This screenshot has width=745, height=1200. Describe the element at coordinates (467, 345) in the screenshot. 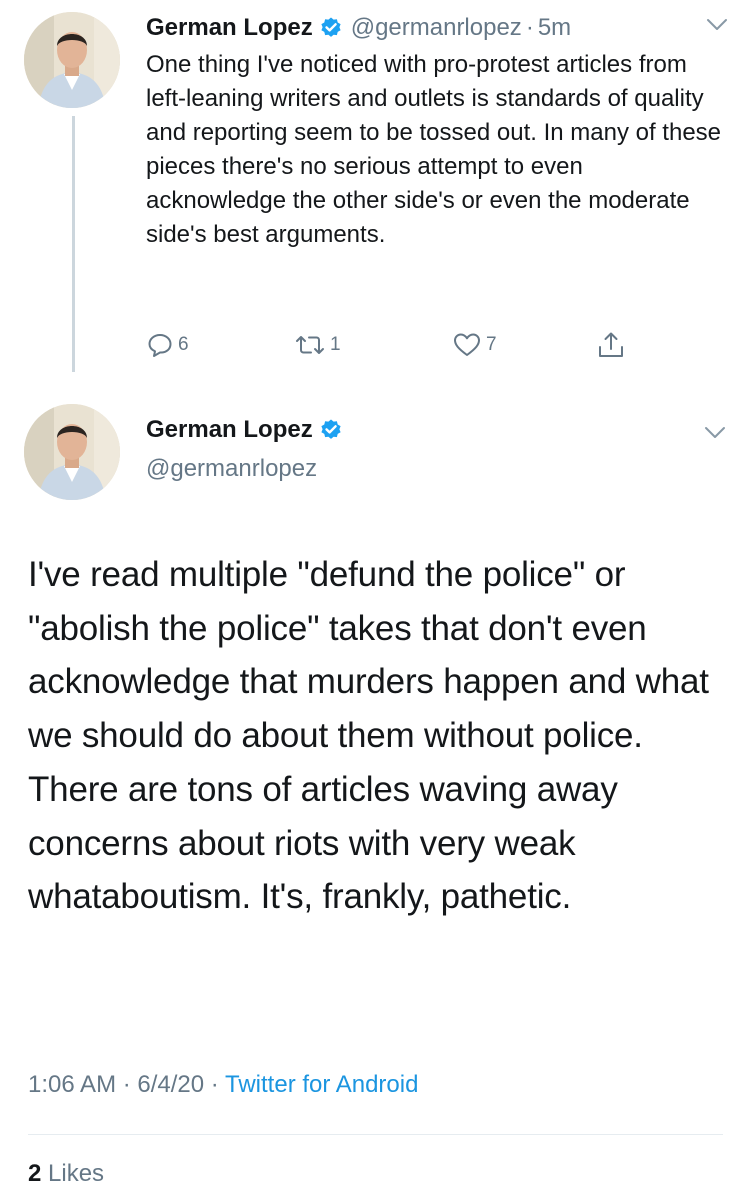

I see `like-icon` at that location.